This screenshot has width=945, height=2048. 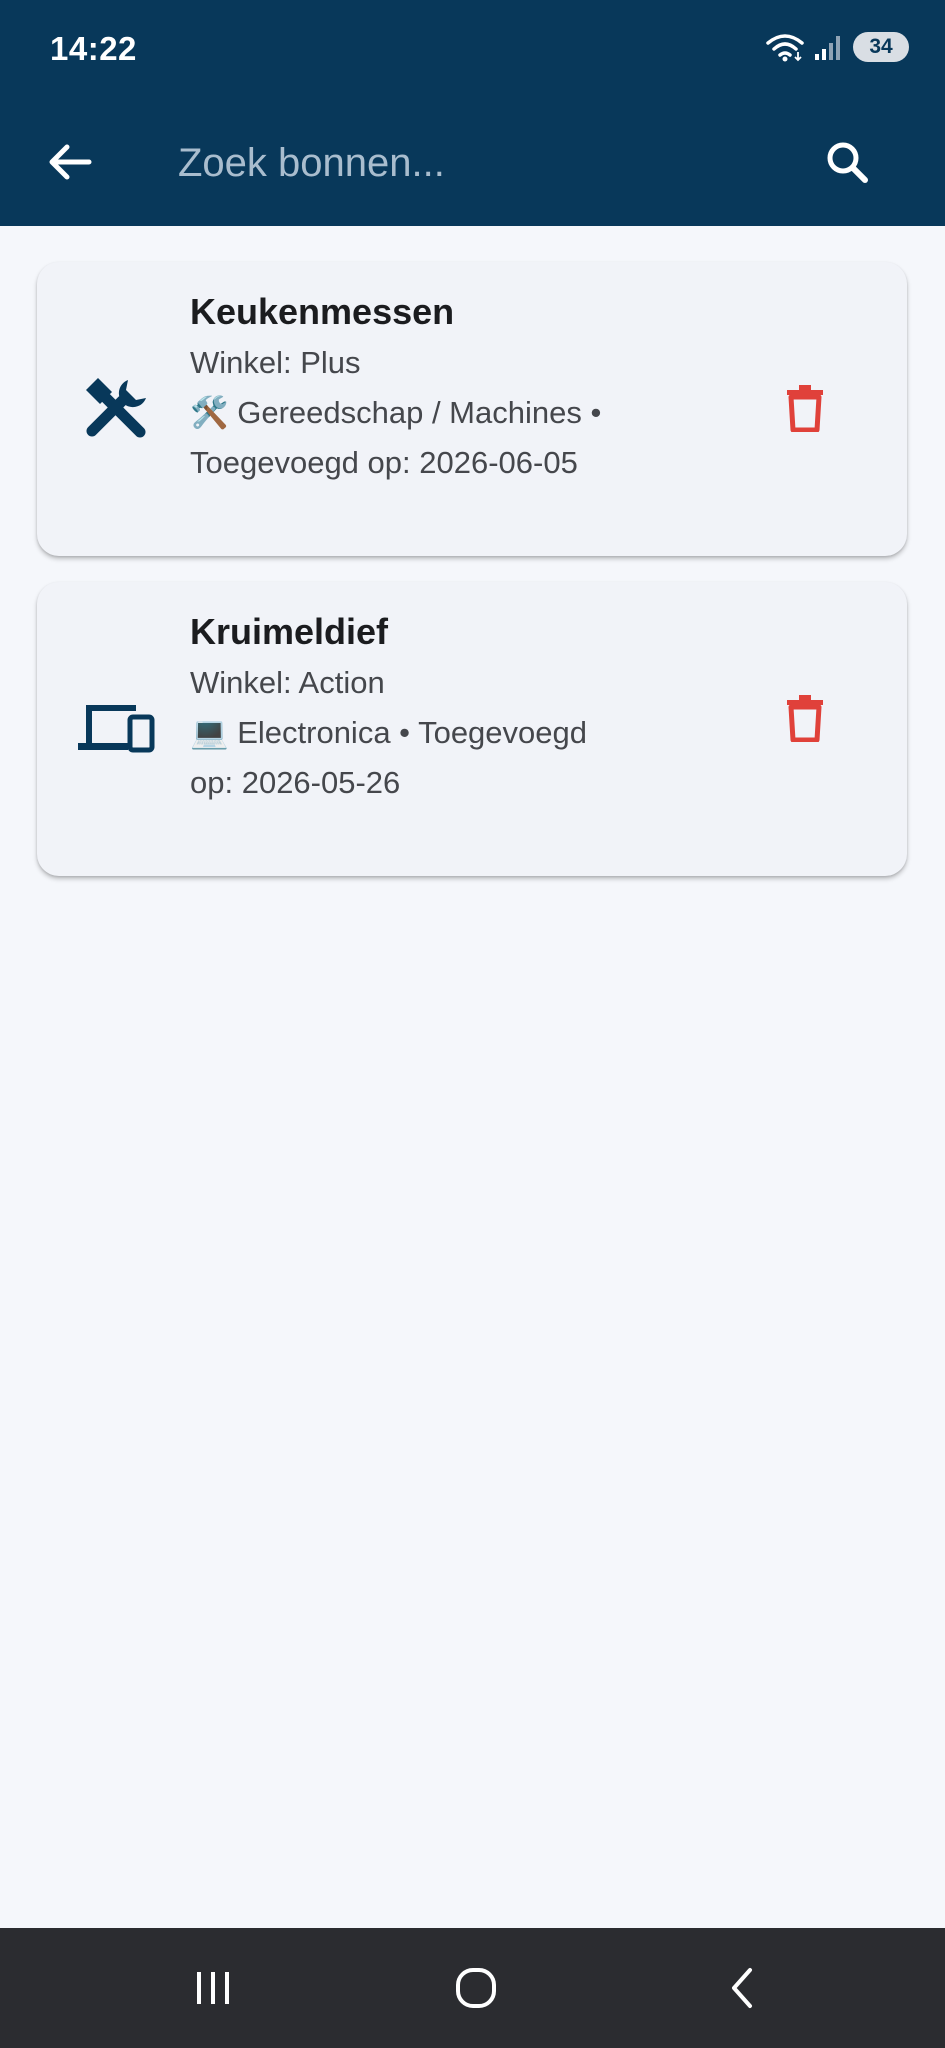 I want to click on search-button, so click(x=847, y=162).